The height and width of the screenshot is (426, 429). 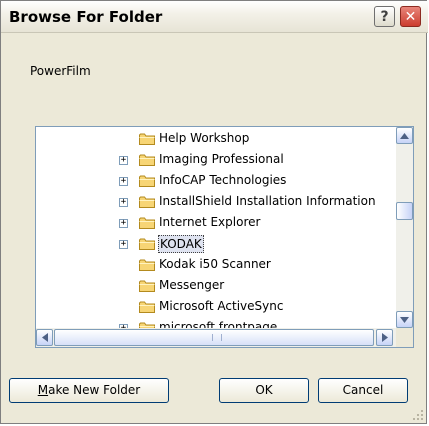 What do you see at coordinates (404, 135) in the screenshot?
I see `scroll-up-arrow-icon` at bounding box center [404, 135].